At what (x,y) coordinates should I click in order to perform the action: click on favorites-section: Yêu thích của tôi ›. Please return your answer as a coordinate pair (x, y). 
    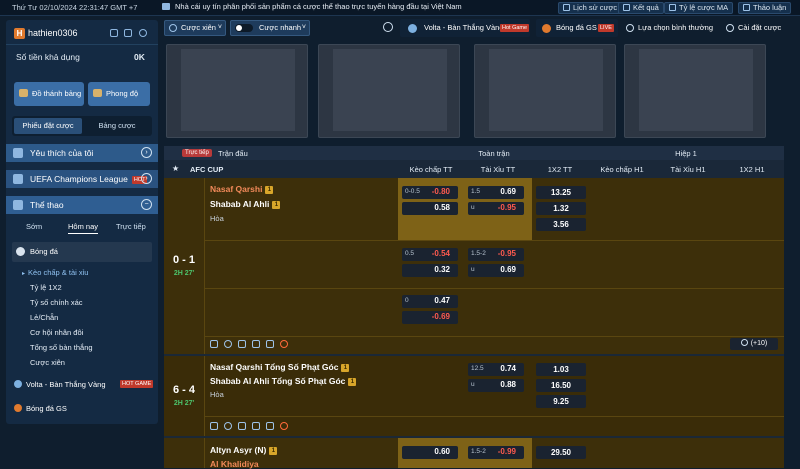
    Looking at the image, I should click on (82, 153).